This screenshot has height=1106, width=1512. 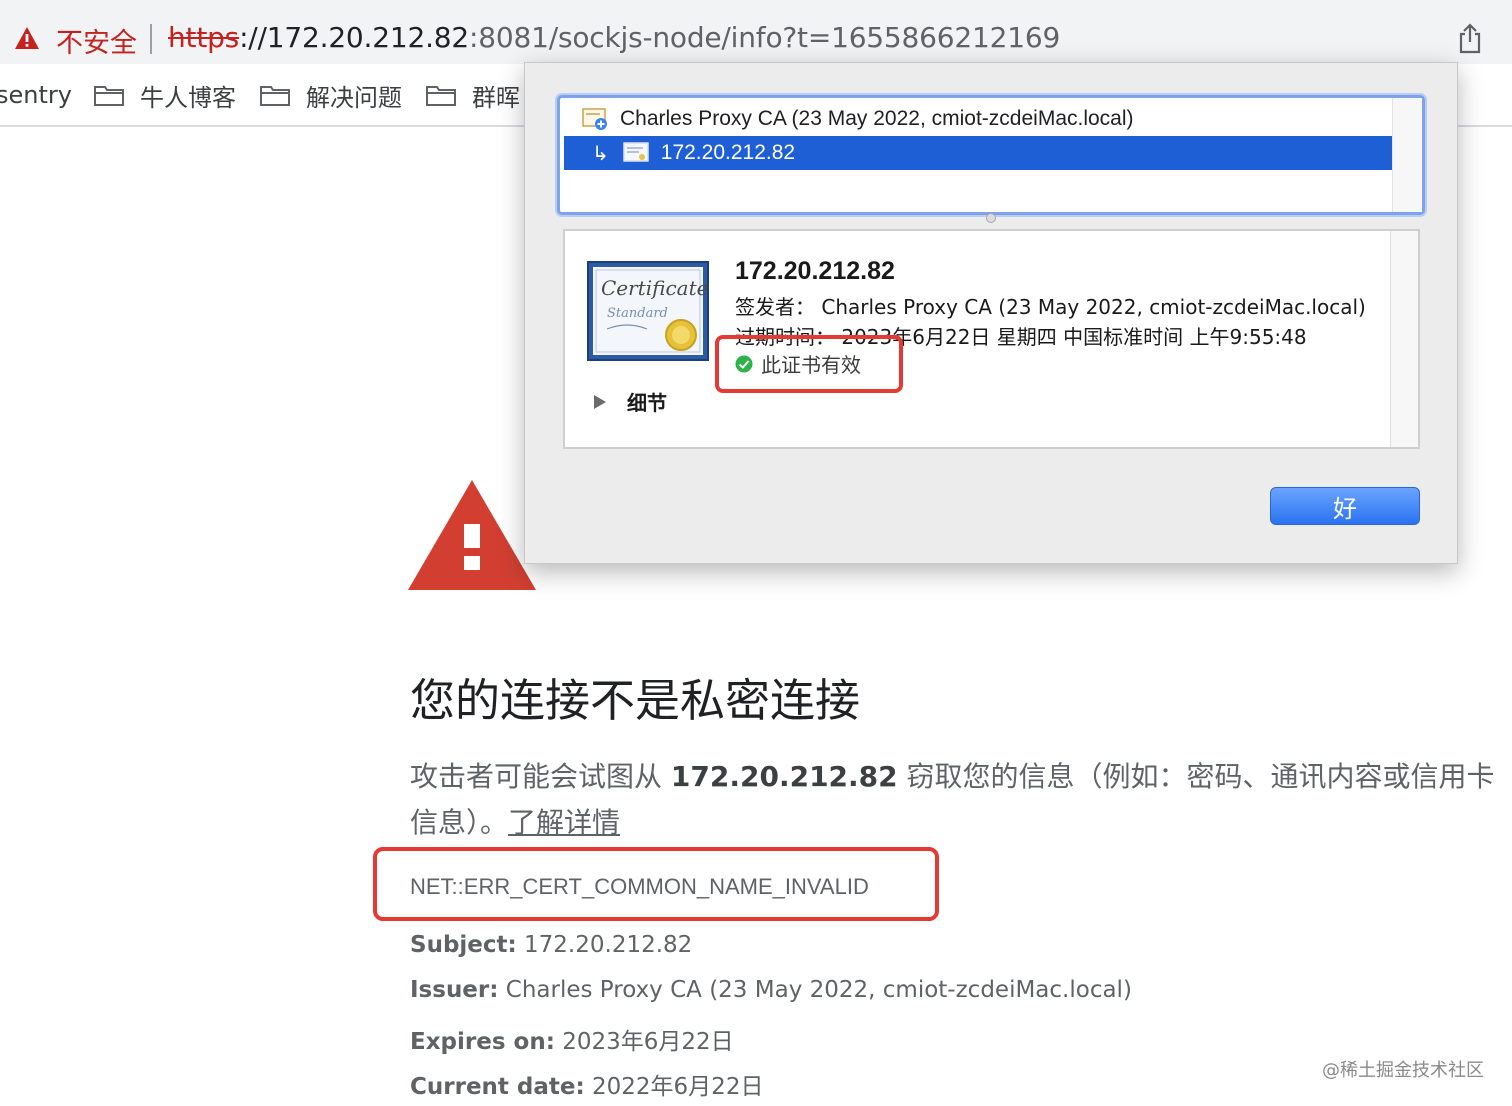 I want to click on disclosure-triangle-icon, so click(x=600, y=401).